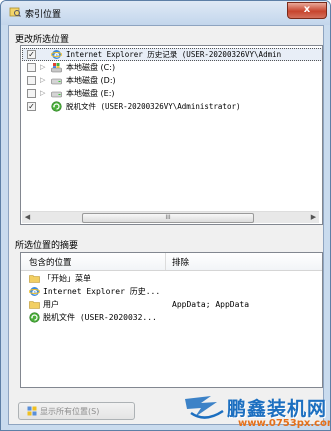 The image size is (331, 431). What do you see at coordinates (171, 80) in the screenshot?
I see `tree-item-drive-d: ▷ 本地磁盘 (D:)` at bounding box center [171, 80].